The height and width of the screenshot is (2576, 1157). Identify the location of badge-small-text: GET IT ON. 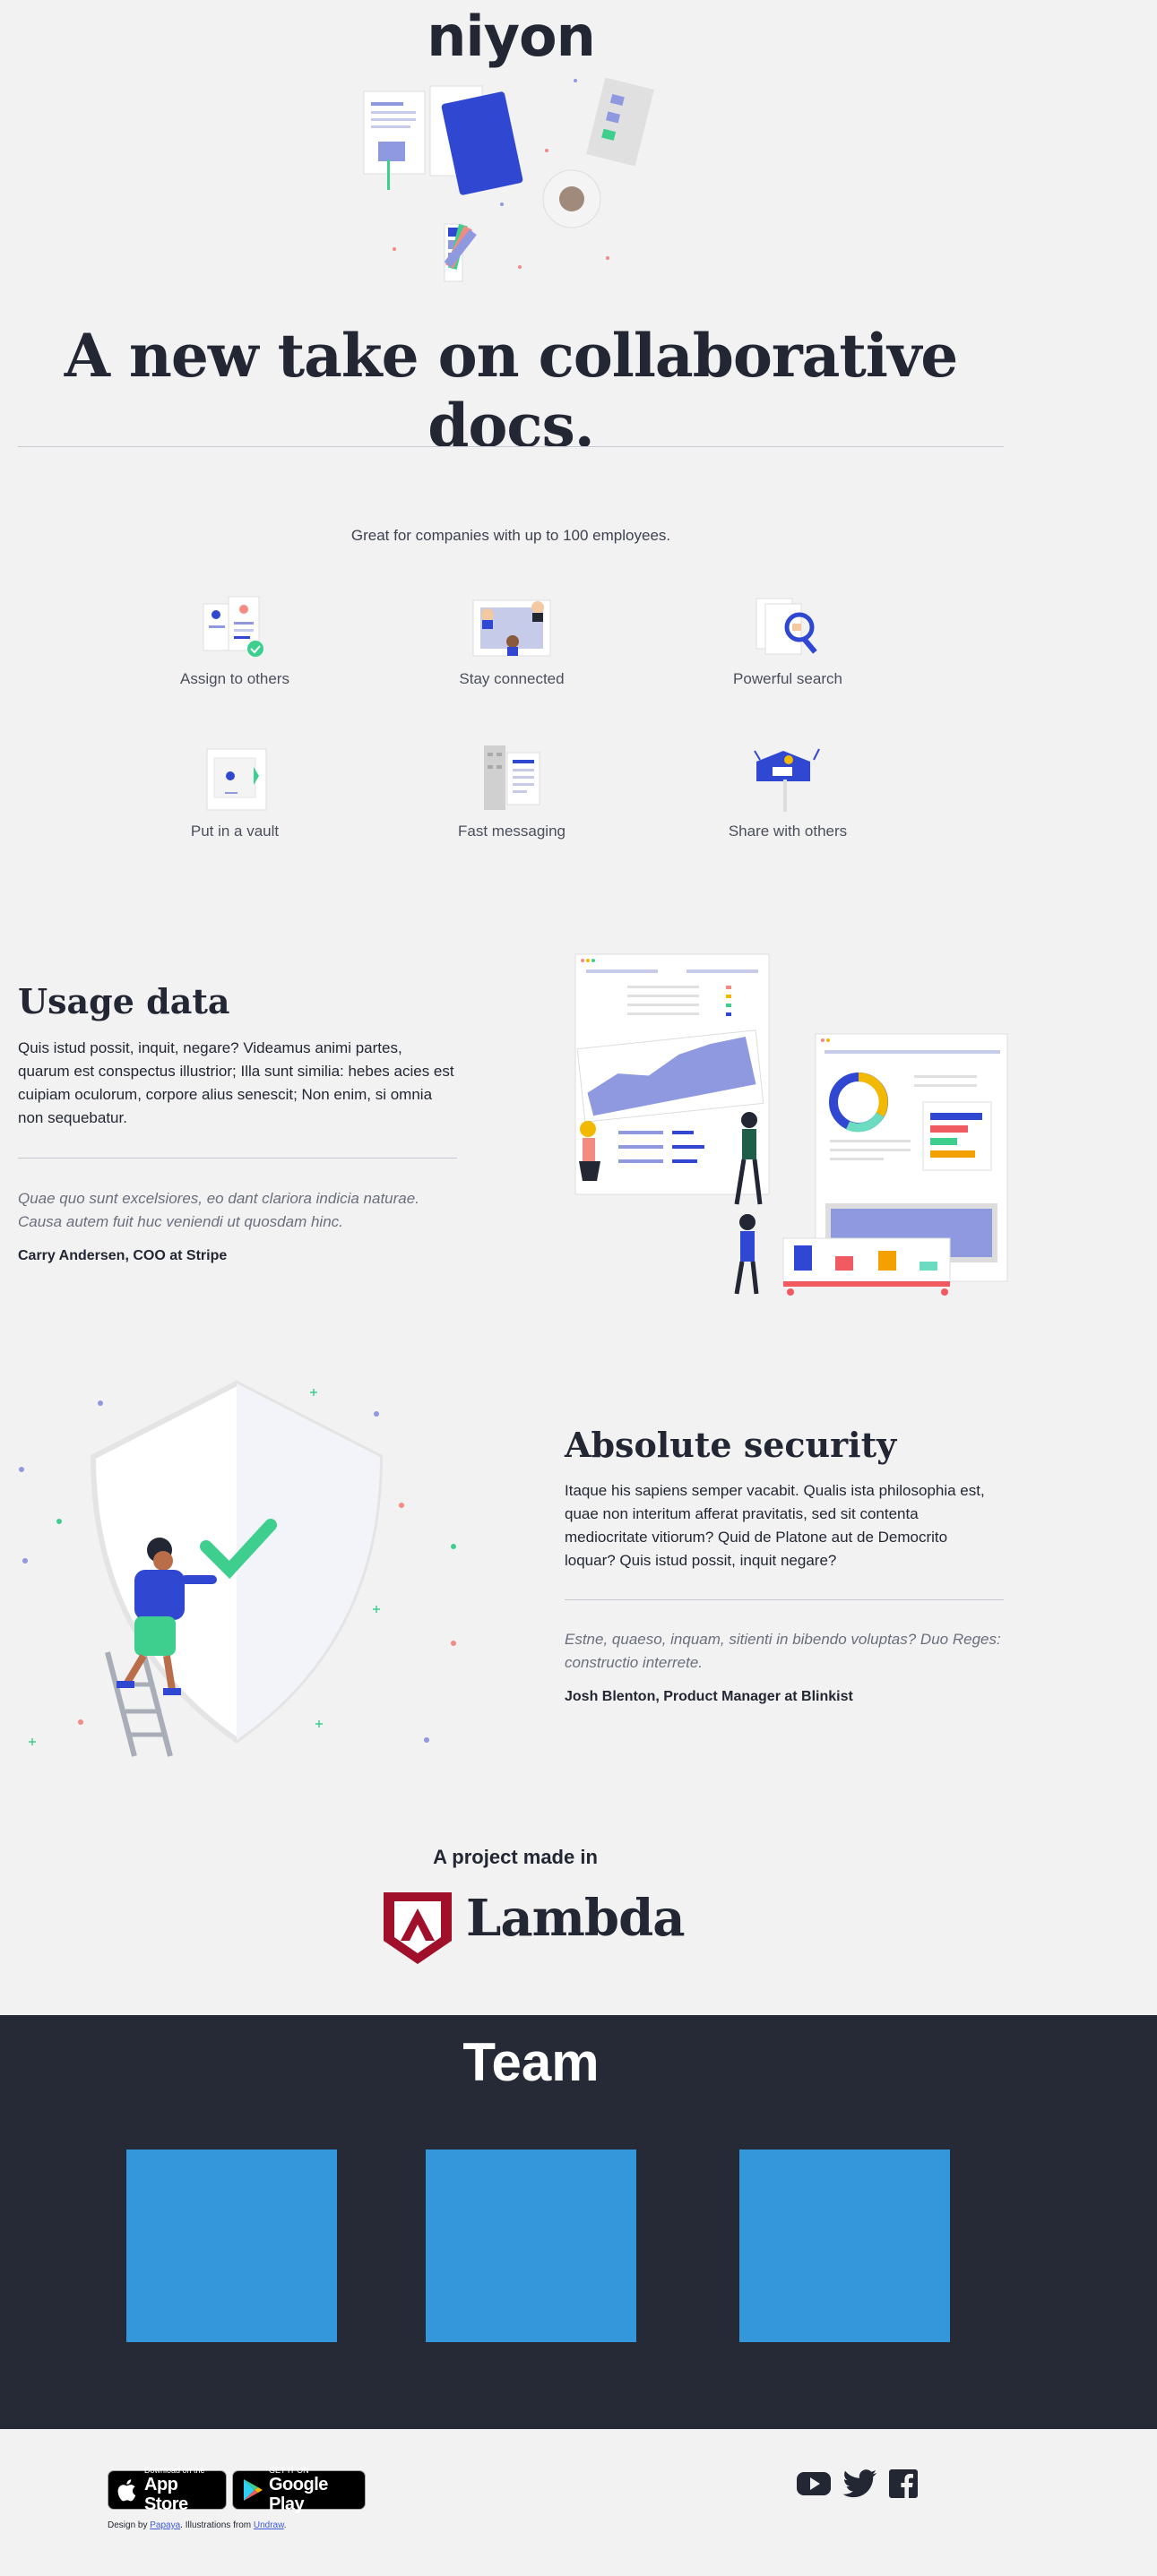
(289, 2470).